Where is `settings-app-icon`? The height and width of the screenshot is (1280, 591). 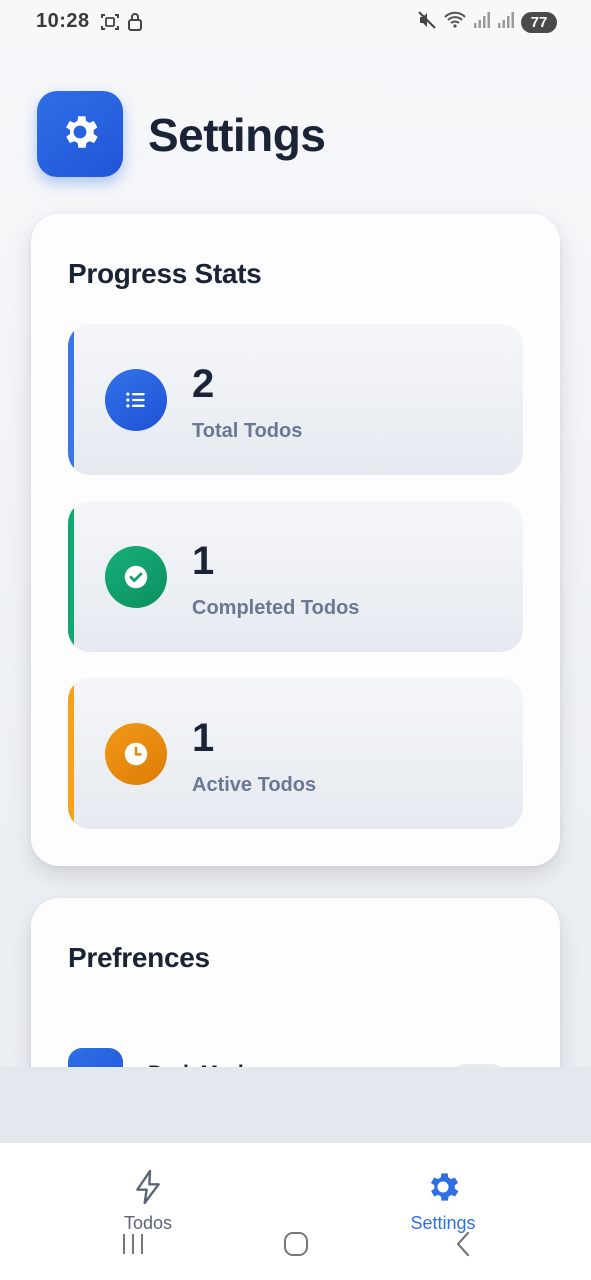
settings-app-icon is located at coordinates (80, 134).